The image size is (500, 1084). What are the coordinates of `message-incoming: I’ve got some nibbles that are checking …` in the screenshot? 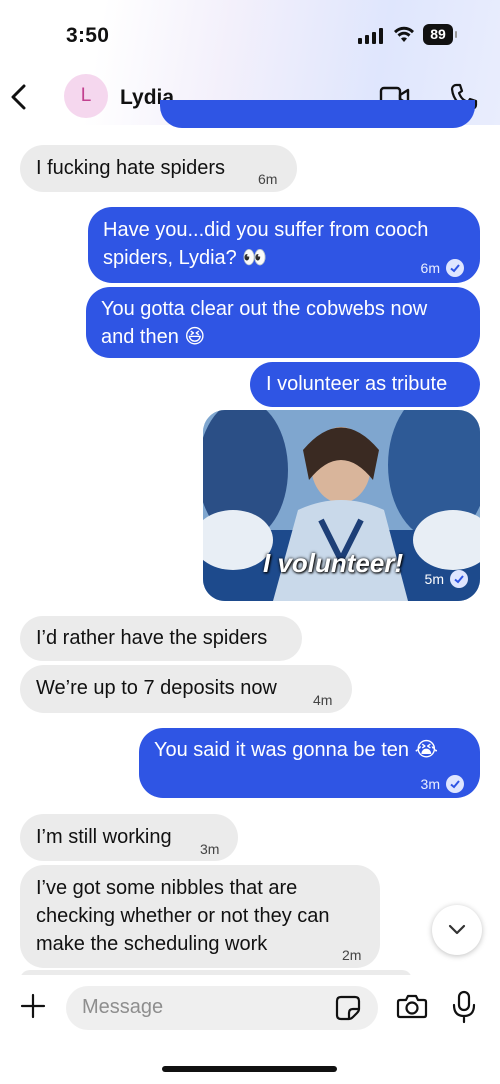 It's located at (200, 916).